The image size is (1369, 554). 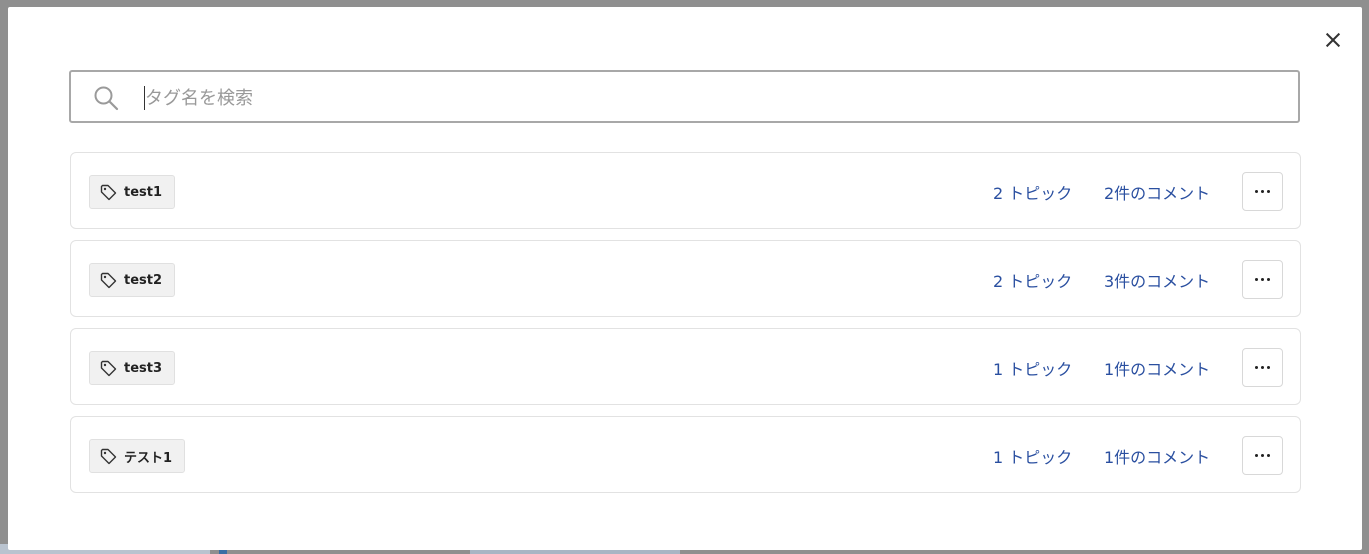 I want to click on tag-name: test1, so click(x=143, y=192).